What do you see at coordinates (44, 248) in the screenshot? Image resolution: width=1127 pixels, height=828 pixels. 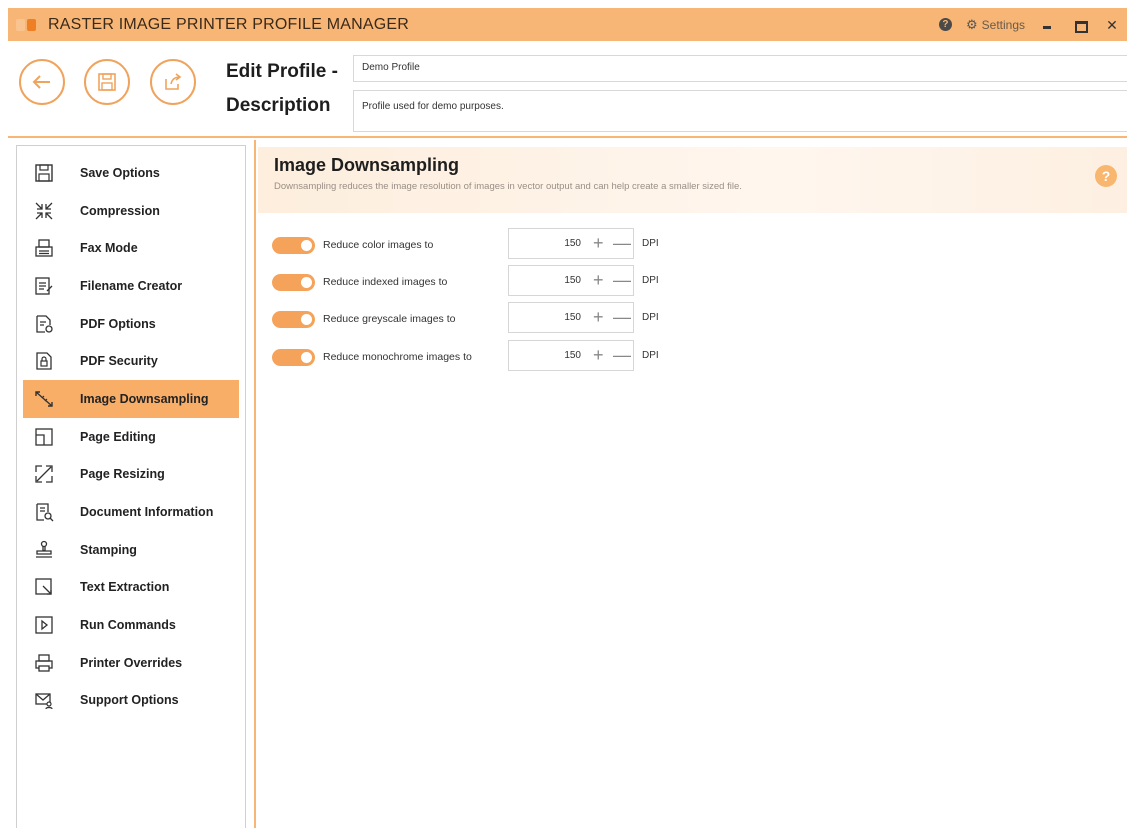 I see `fax-icon` at bounding box center [44, 248].